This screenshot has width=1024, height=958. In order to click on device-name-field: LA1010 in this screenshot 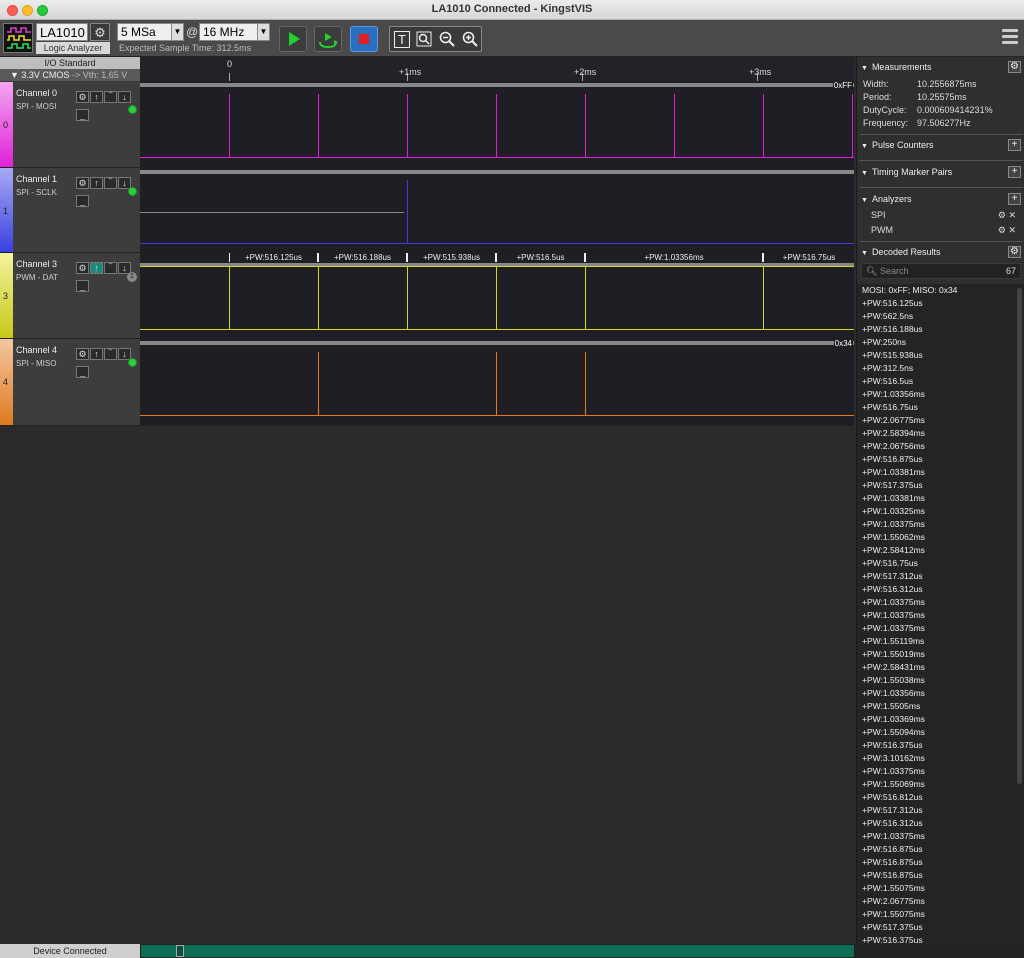, I will do `click(62, 32)`.